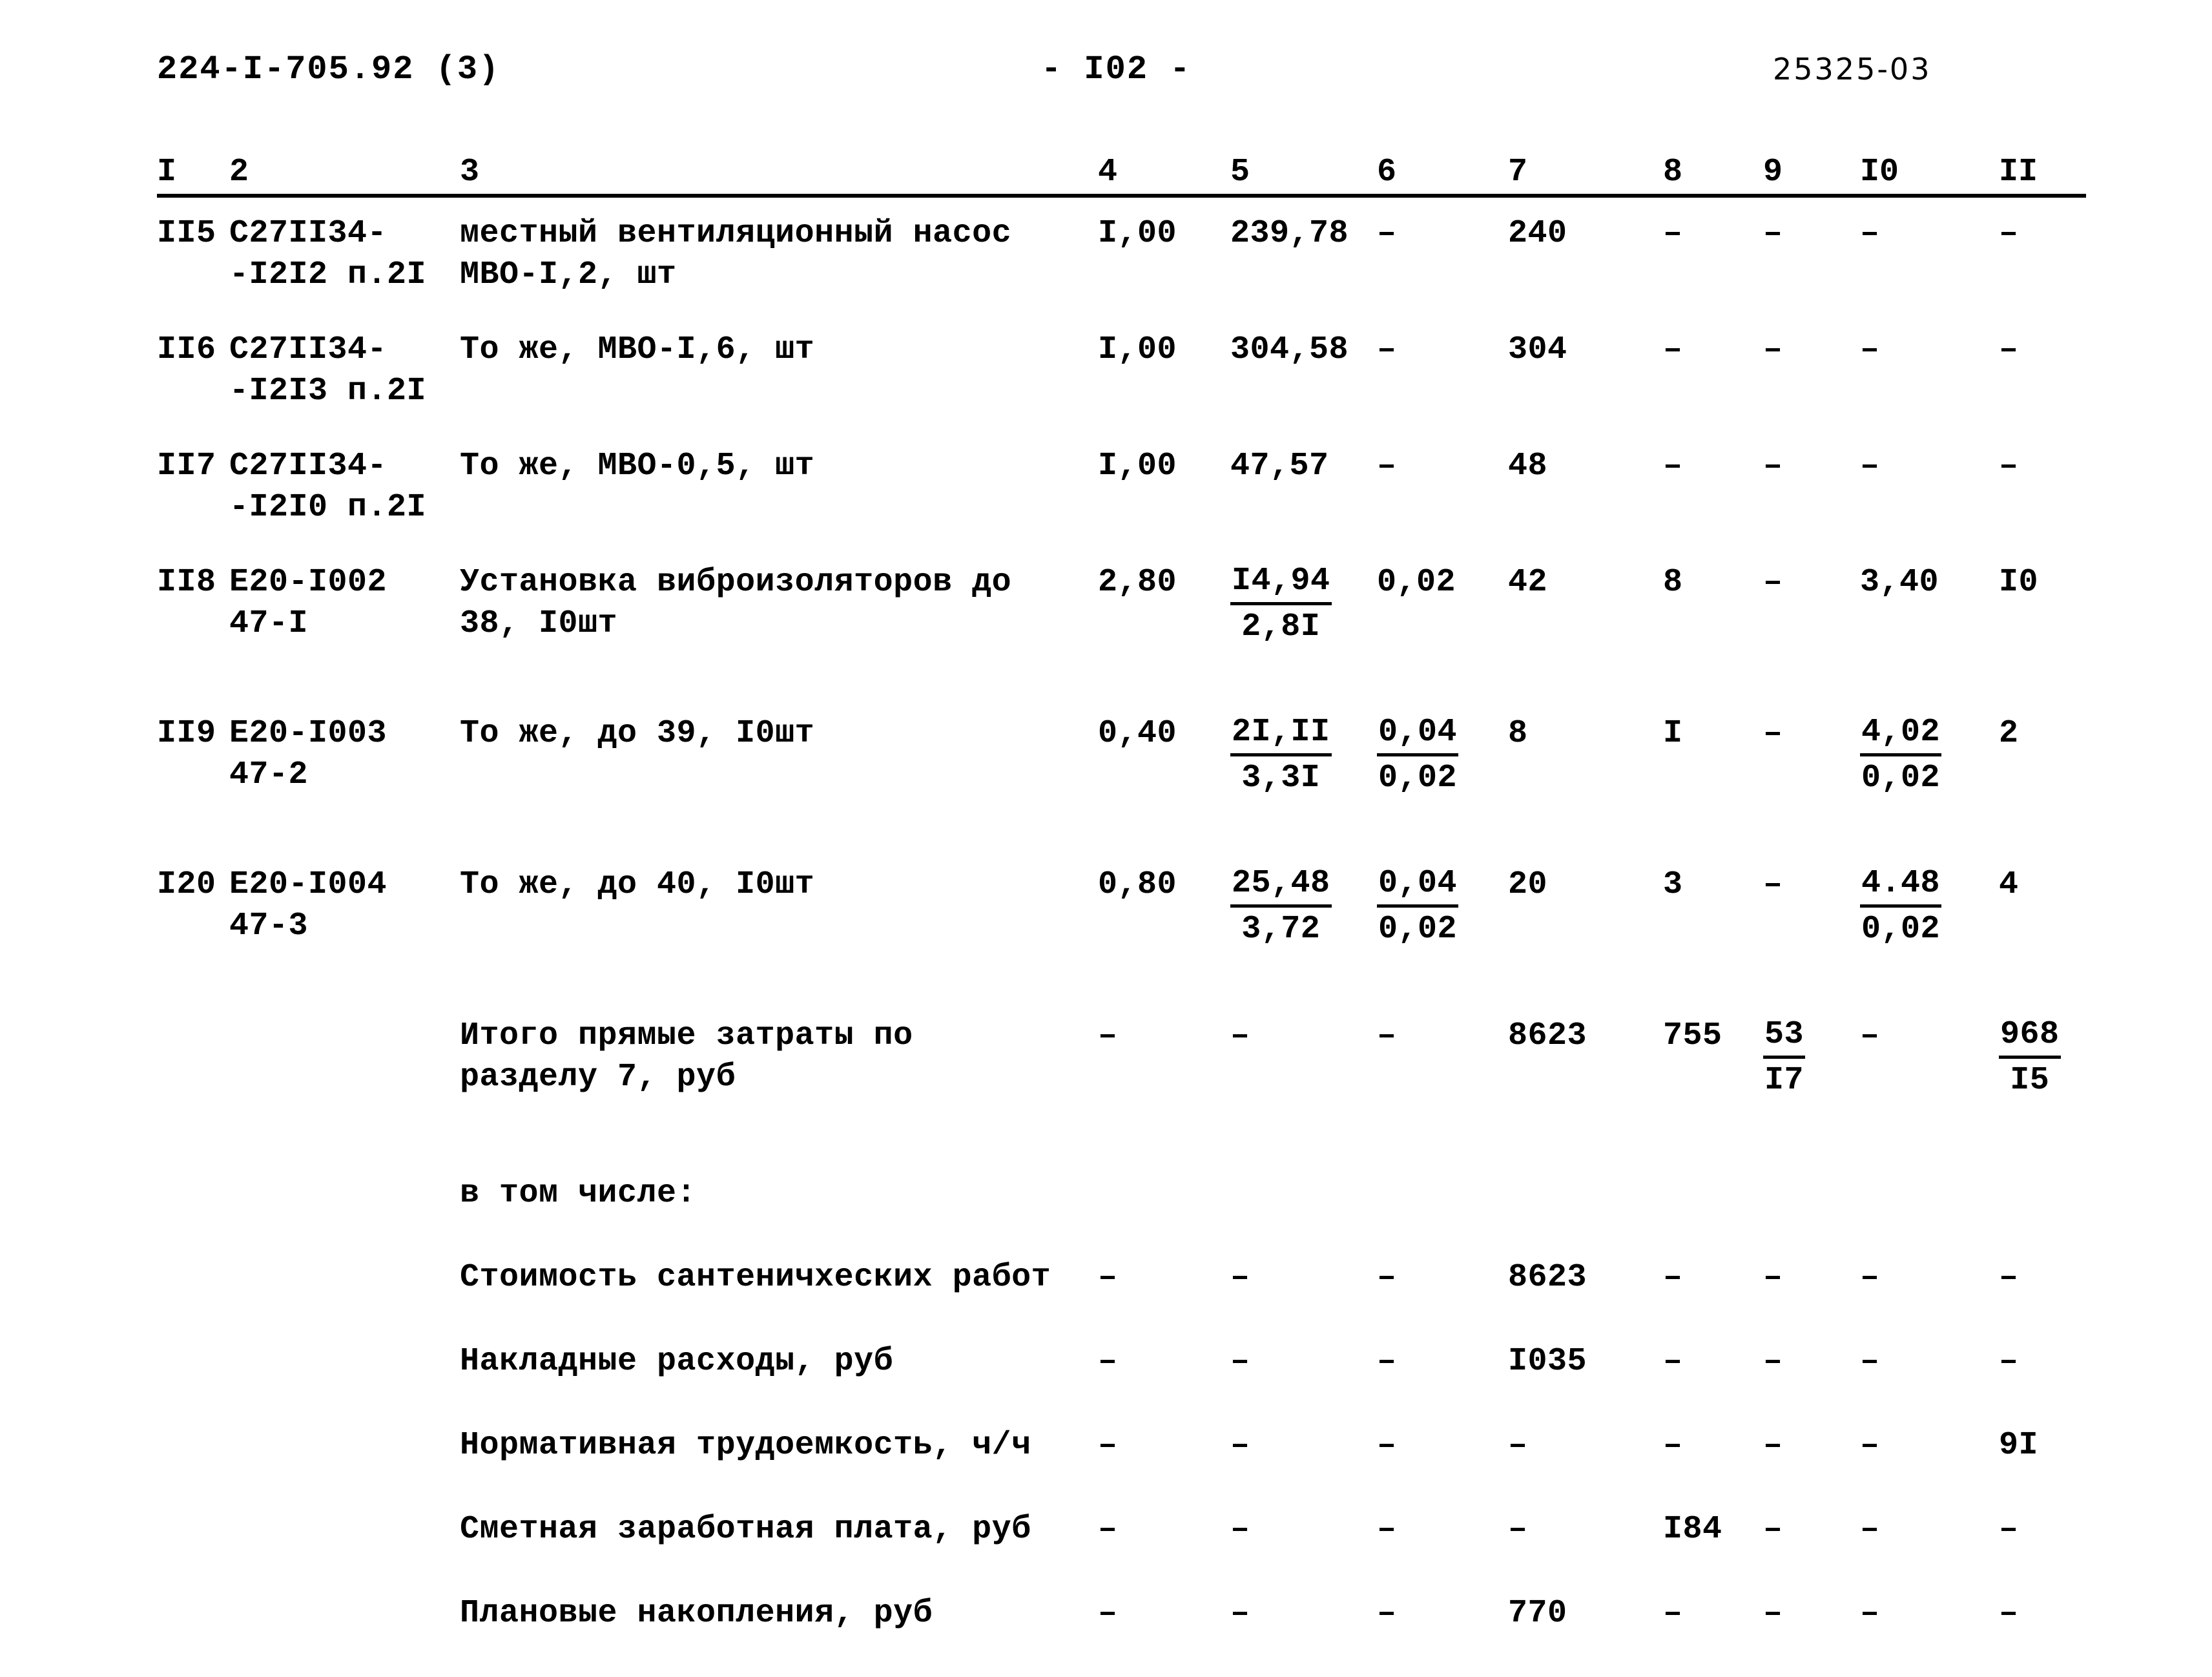 Image resolution: width=2212 pixels, height=1677 pixels. Describe the element at coordinates (328, 487) in the screenshot. I see `row-code: С27II34- -I2I0 п.2I` at that location.